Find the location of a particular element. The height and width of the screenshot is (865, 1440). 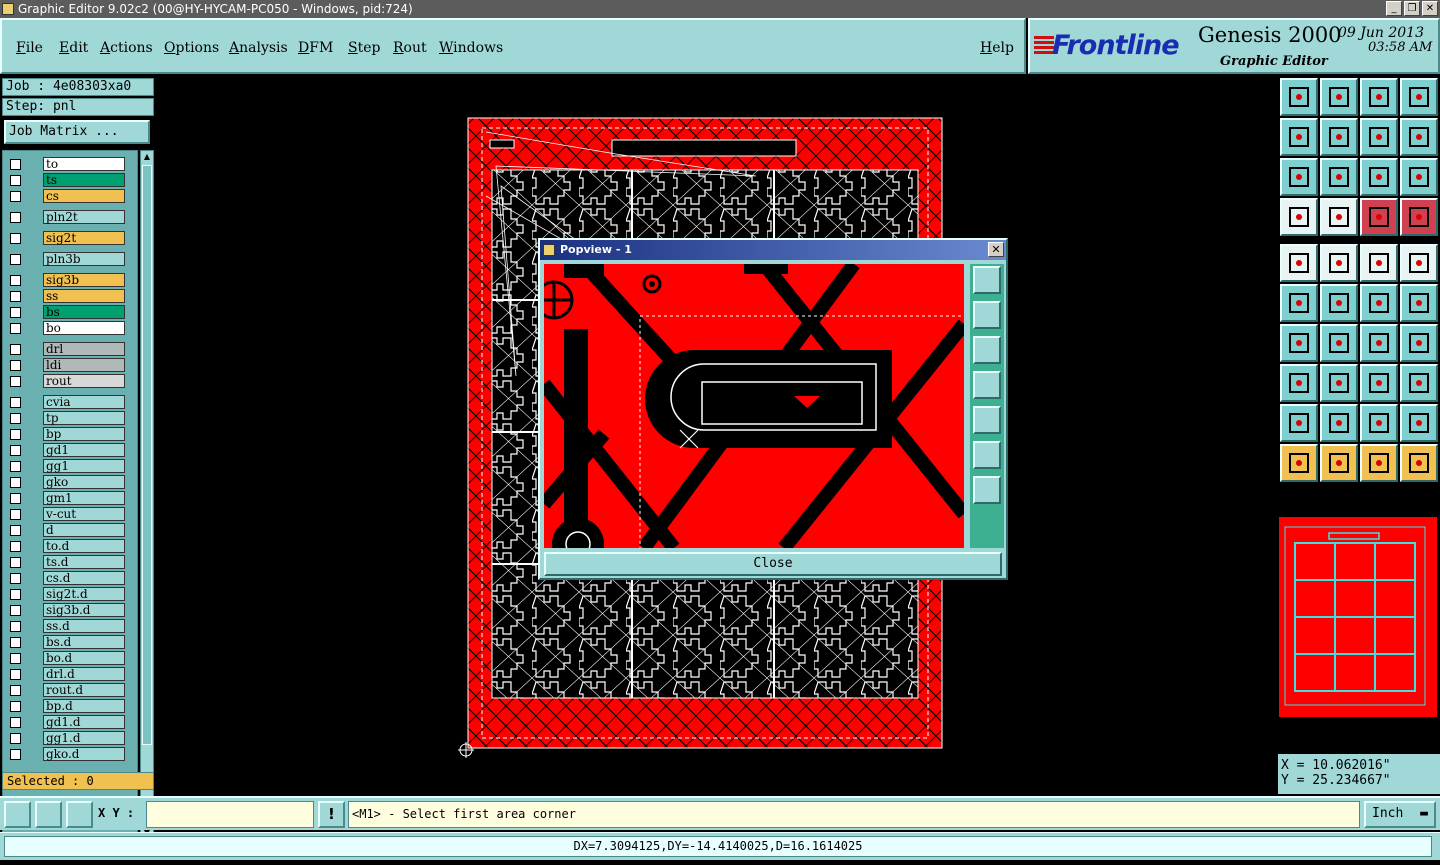

center-icon is located at coordinates (1339, 177).